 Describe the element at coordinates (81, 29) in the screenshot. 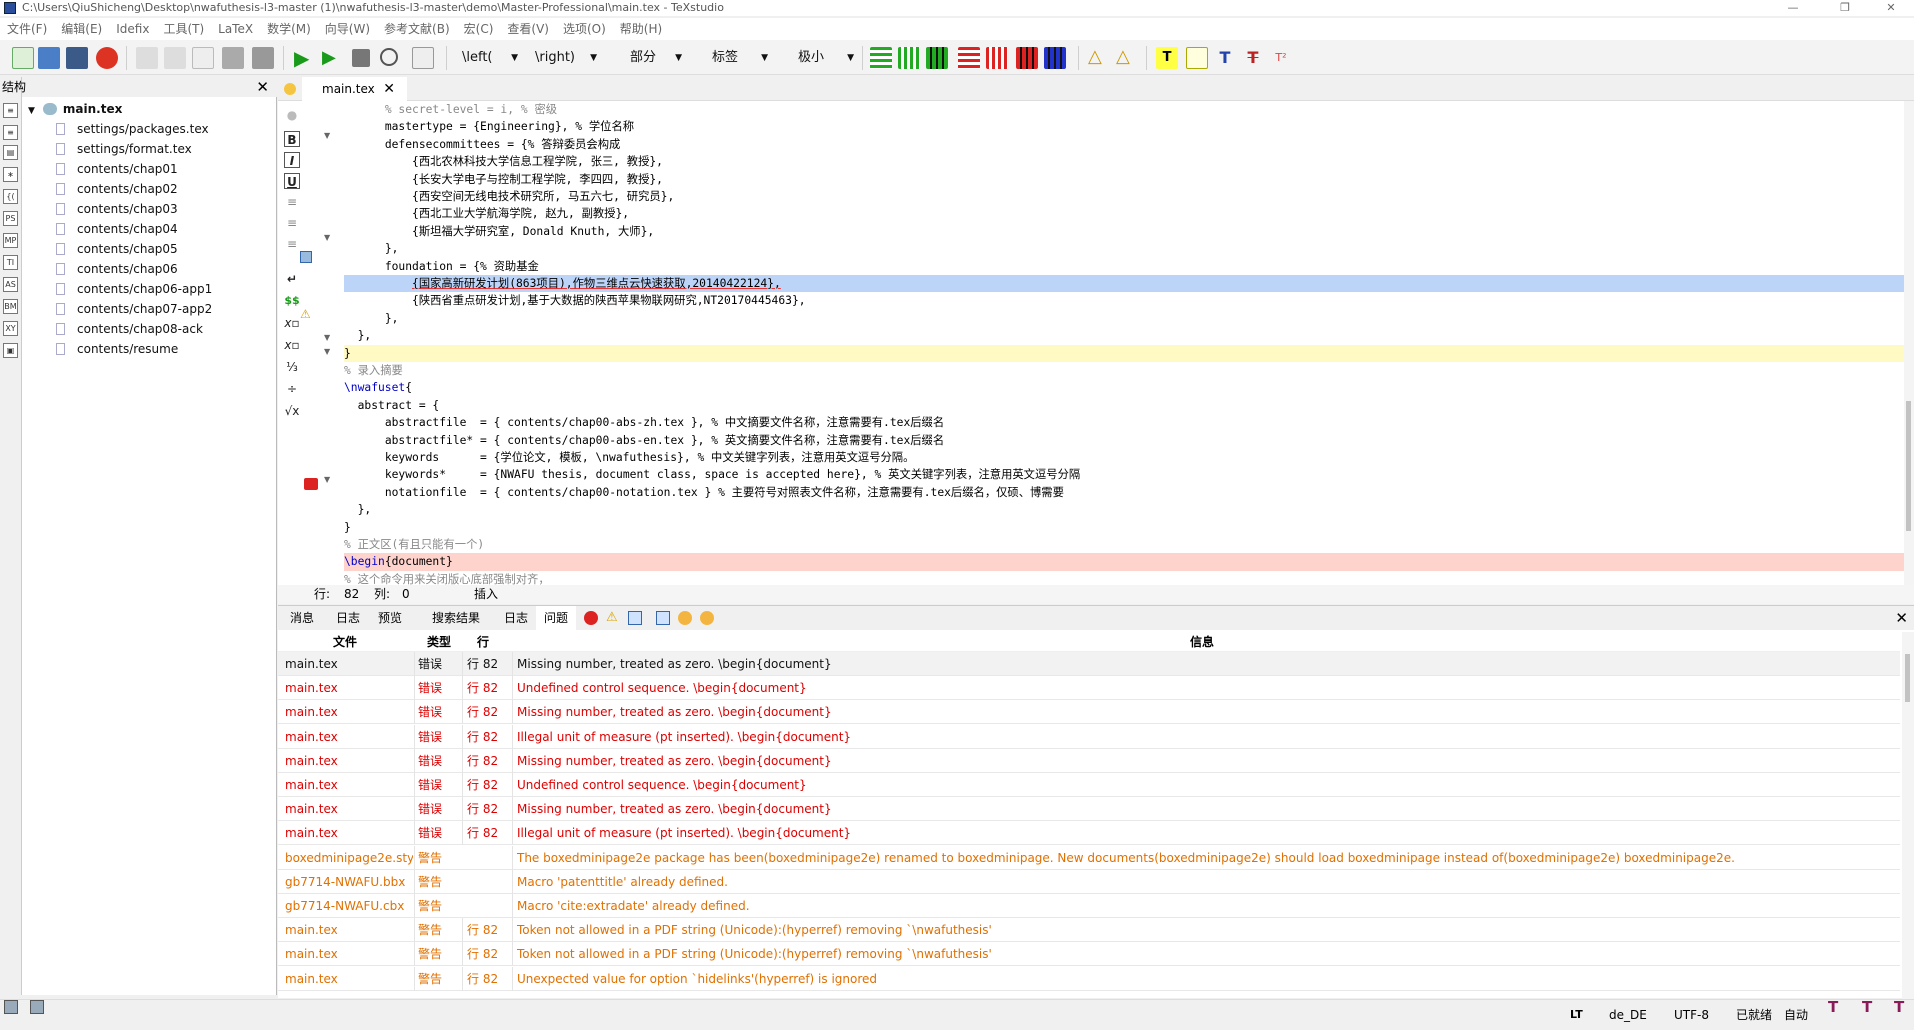

I see `menu-edit: 编辑(E)` at that location.